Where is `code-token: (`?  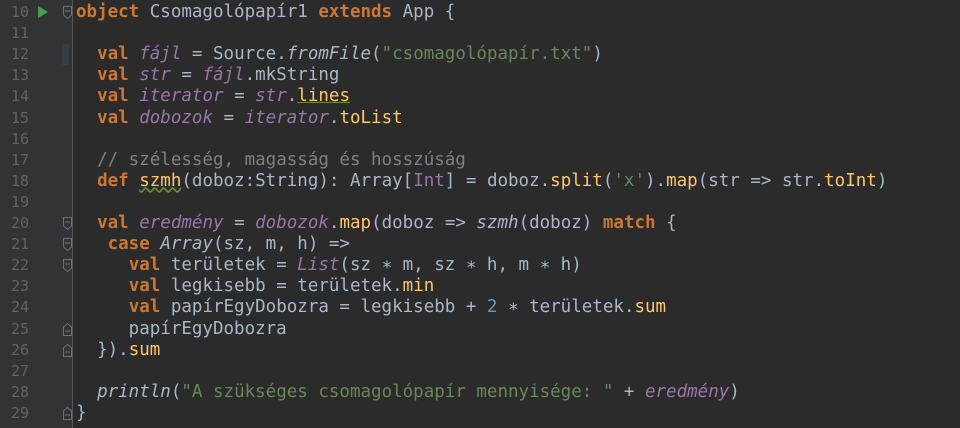
code-token: ( is located at coordinates (376, 54).